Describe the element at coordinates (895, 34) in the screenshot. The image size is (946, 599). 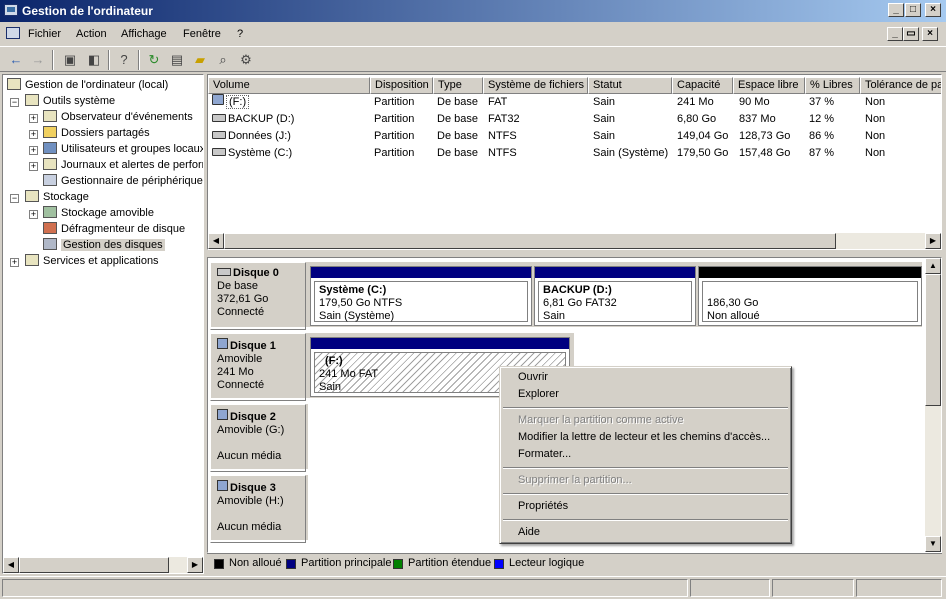
I see `mdi-minimize-button: _` at that location.